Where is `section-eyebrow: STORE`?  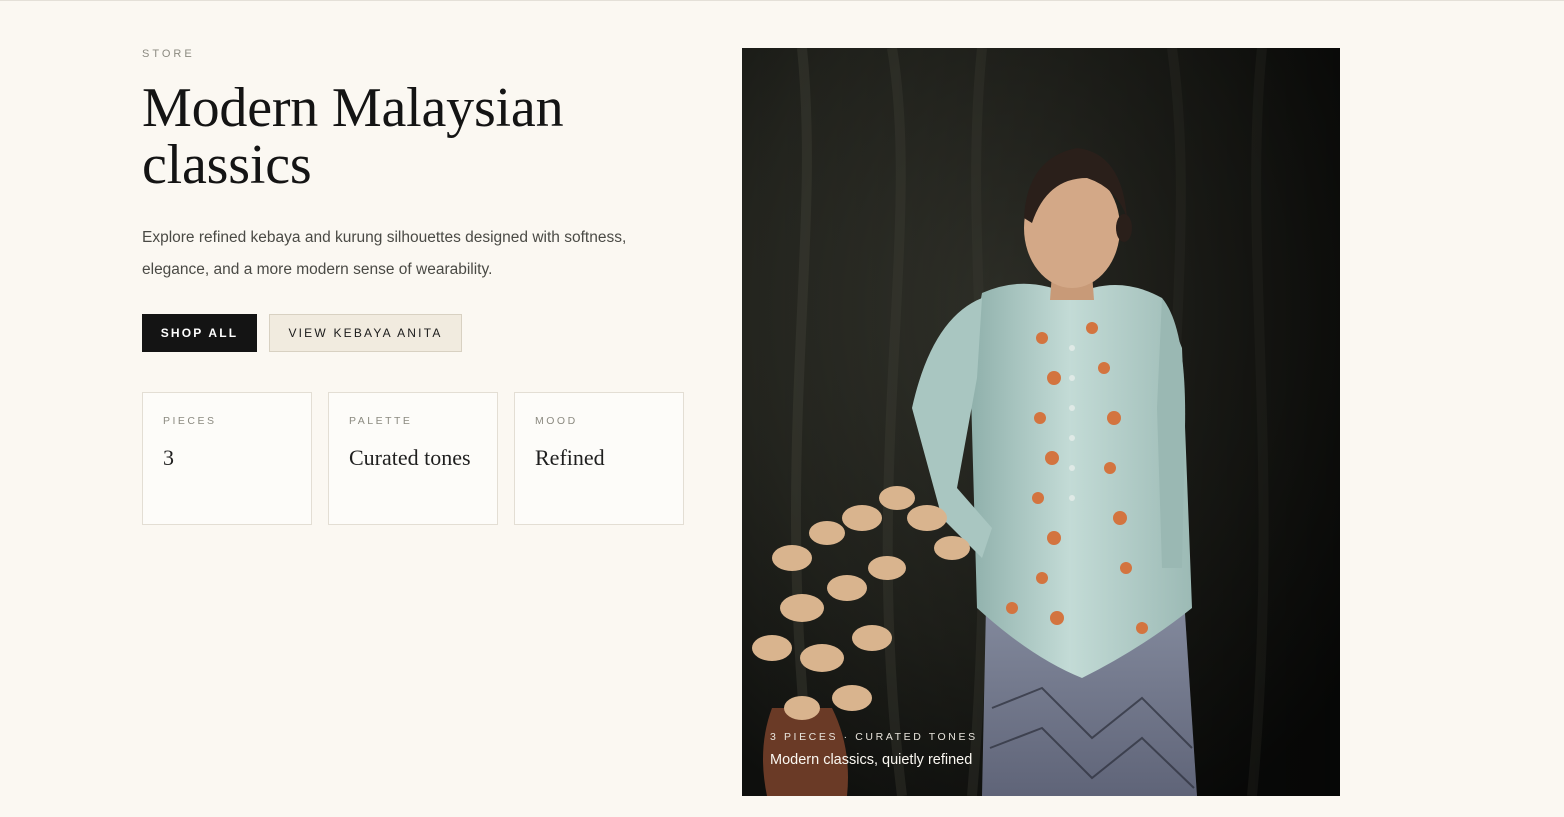 section-eyebrow: STORE is located at coordinates (168, 54).